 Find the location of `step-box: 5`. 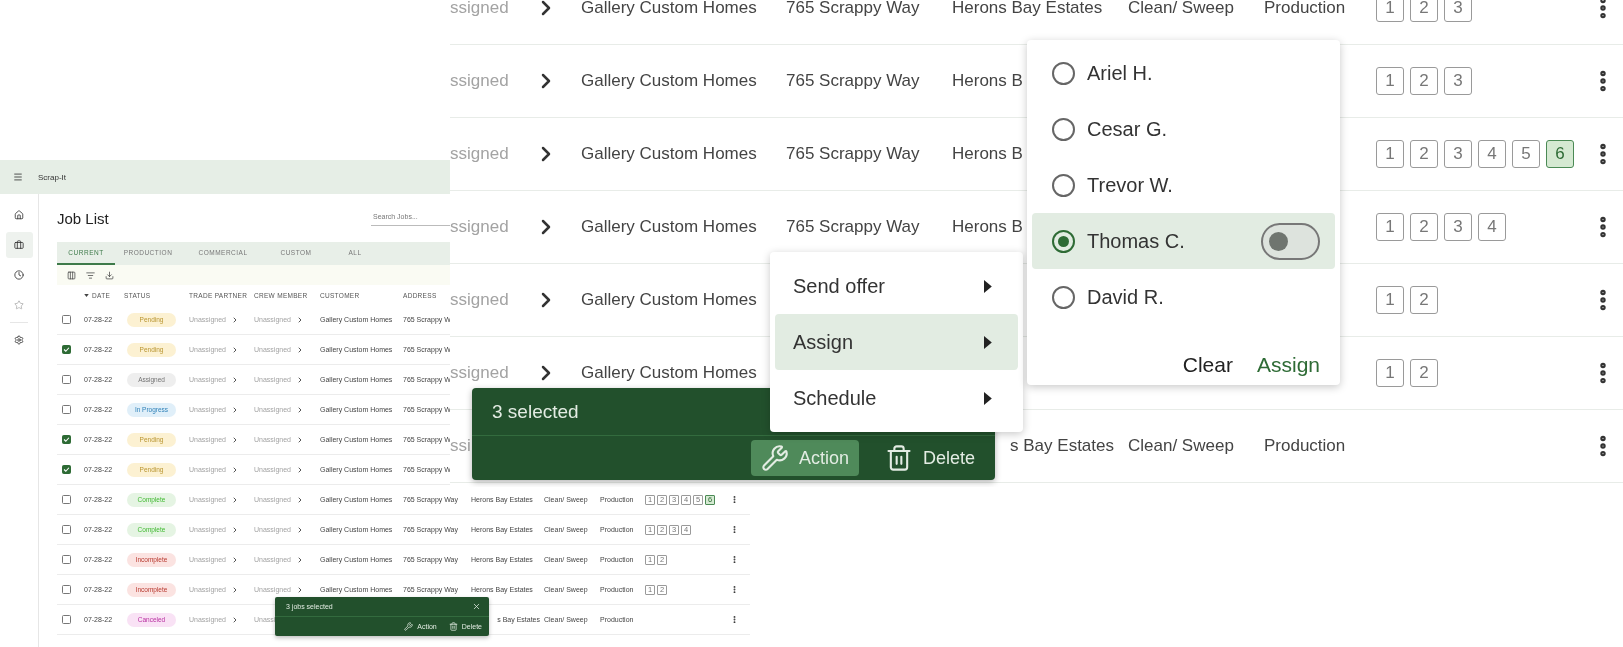

step-box: 5 is located at coordinates (1526, 154).